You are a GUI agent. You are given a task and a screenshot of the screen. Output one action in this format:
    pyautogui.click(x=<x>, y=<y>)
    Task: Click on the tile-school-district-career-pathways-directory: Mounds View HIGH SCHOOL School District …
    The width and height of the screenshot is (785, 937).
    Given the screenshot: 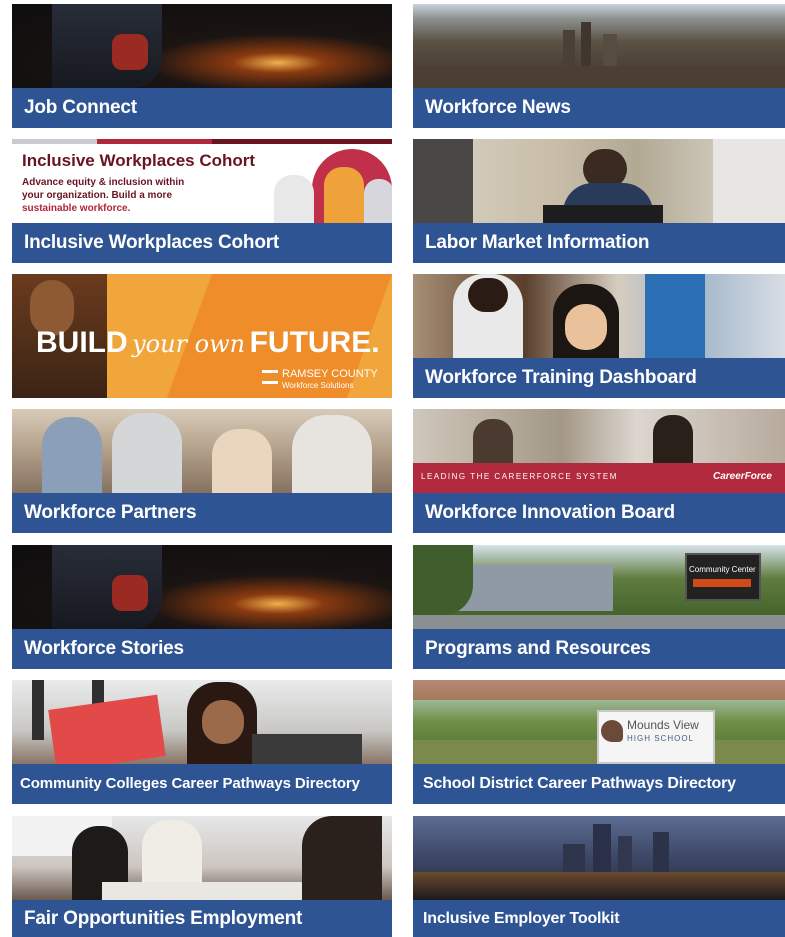 What is the action you would take?
    pyautogui.click(x=599, y=742)
    